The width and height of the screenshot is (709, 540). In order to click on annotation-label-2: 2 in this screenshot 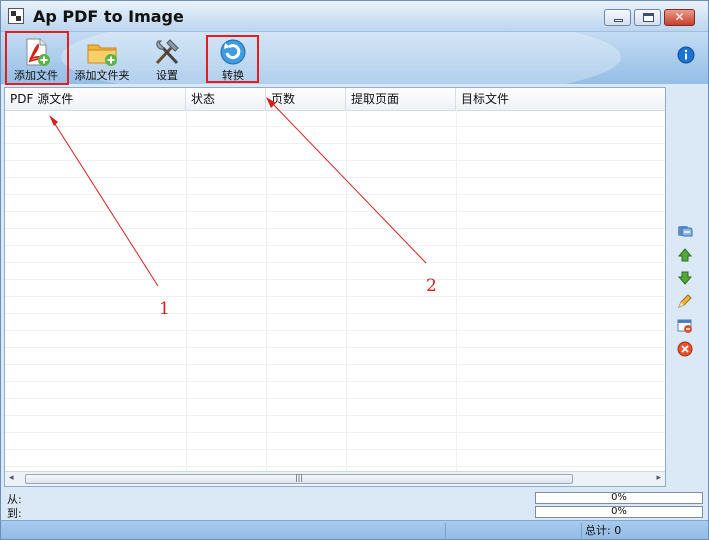, I will do `click(431, 286)`.